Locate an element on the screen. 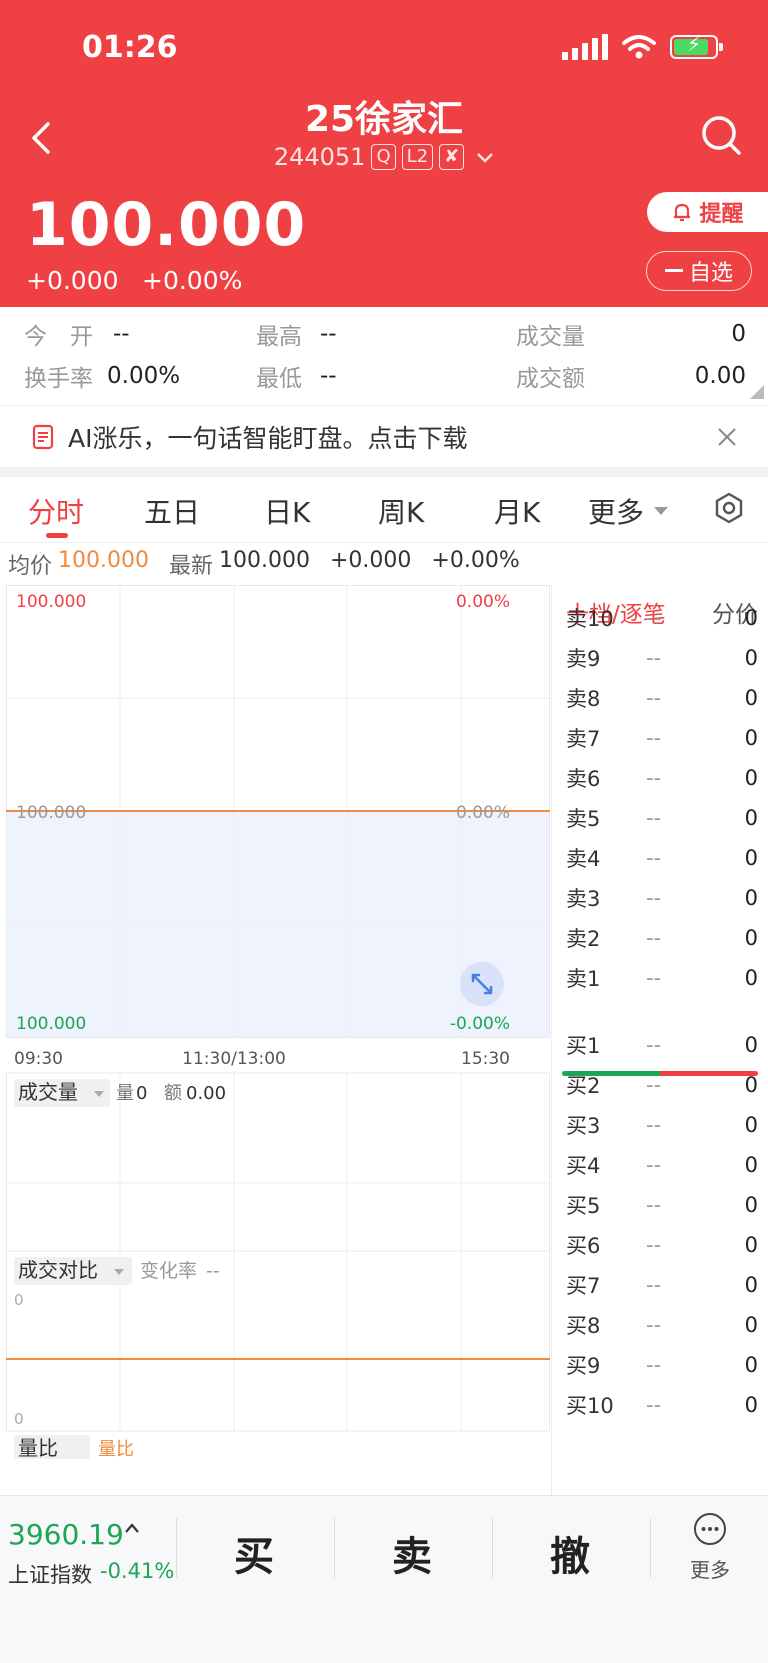 The image size is (768, 1663). buy-row: 买4 -- 0 is located at coordinates (662, 1165).